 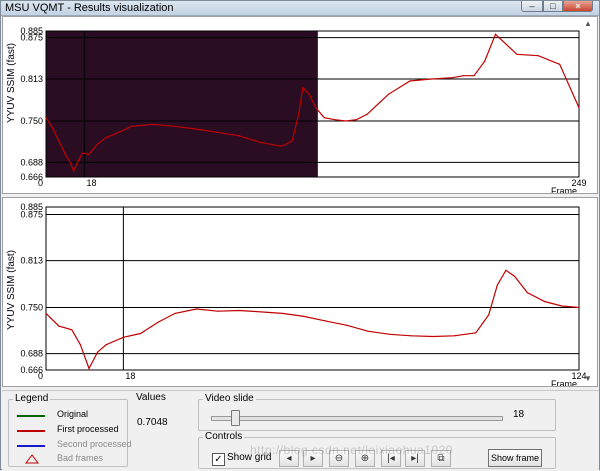 I want to click on legend-label: Bad frames, so click(x=80, y=458).